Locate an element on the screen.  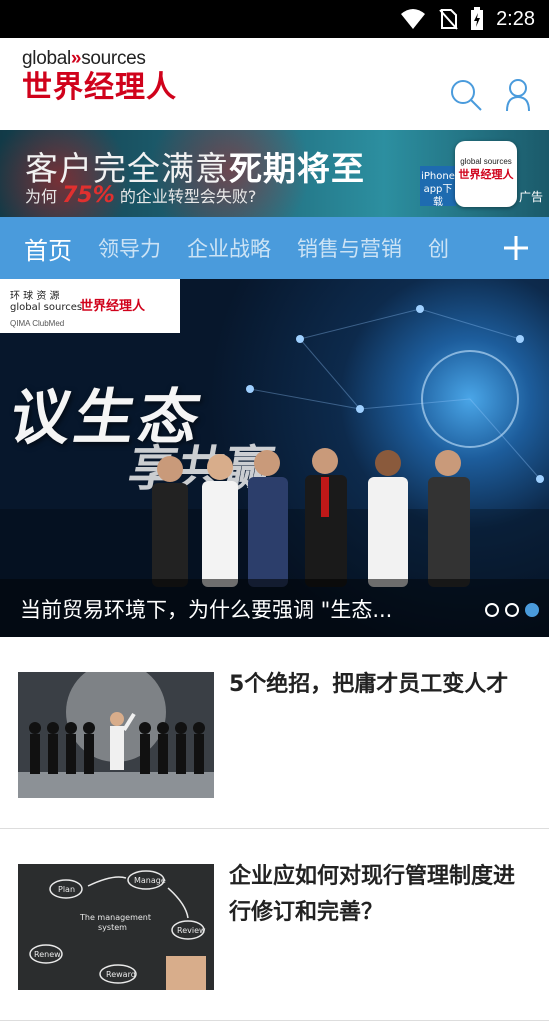
logo-english: global»sources is located at coordinates (84, 58).